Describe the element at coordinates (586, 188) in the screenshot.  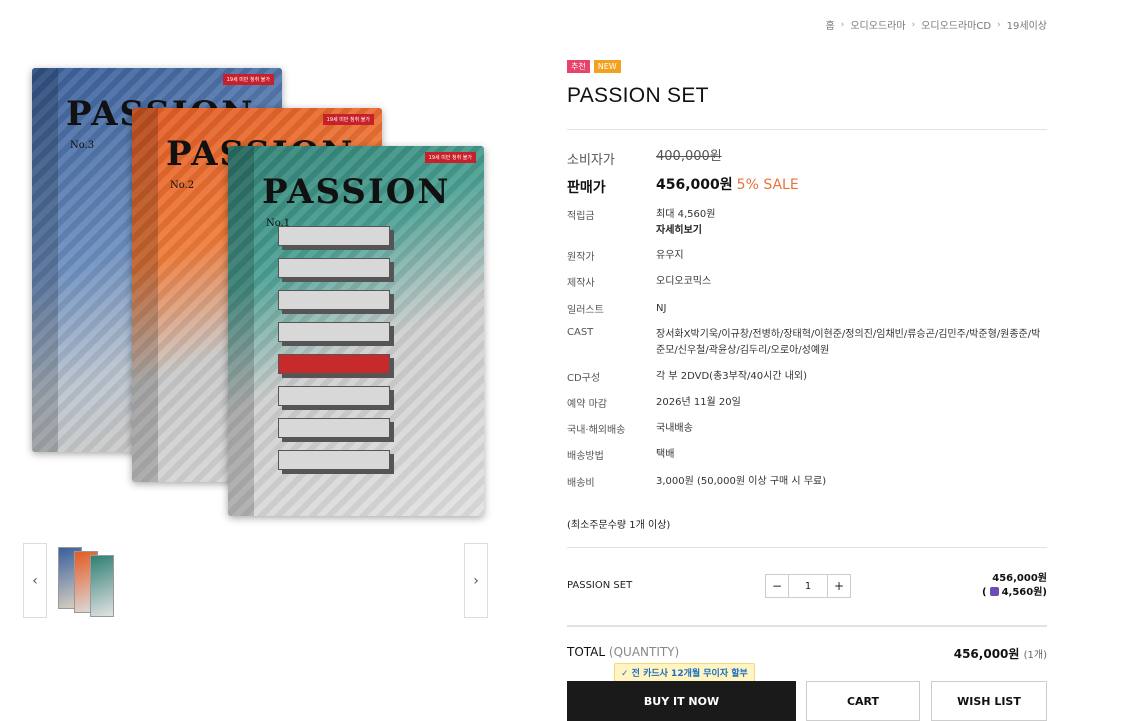
I see `sale-price-label: 판매가` at that location.